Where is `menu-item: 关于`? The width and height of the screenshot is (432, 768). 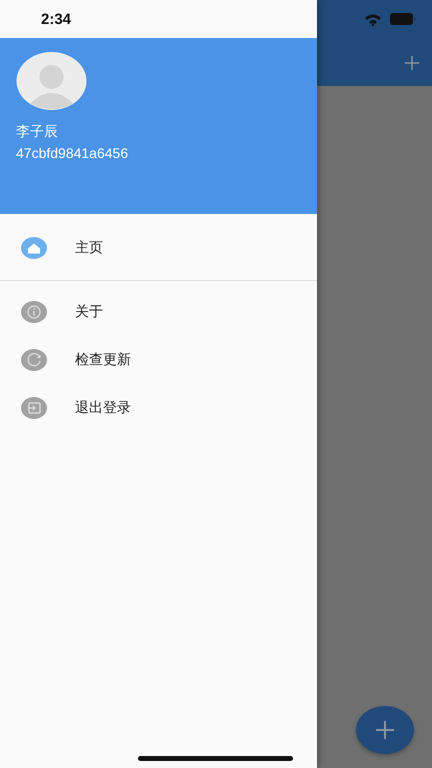
menu-item: 关于 is located at coordinates (158, 312).